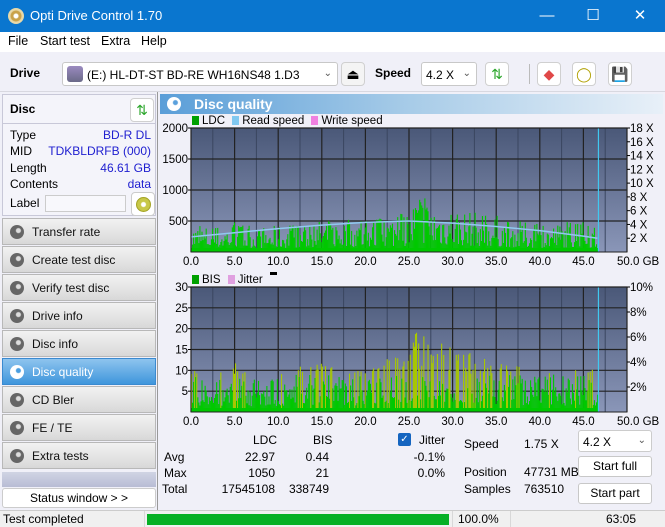 This screenshot has height=527, width=665. Describe the element at coordinates (63, 372) in the screenshot. I see `nav-label: Disc quality` at that location.